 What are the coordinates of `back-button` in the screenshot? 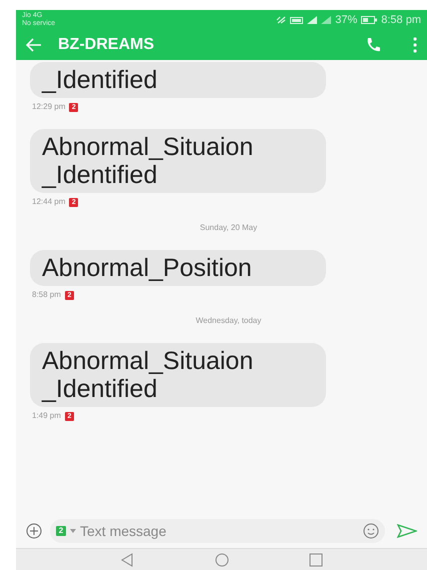 It's located at (34, 45).